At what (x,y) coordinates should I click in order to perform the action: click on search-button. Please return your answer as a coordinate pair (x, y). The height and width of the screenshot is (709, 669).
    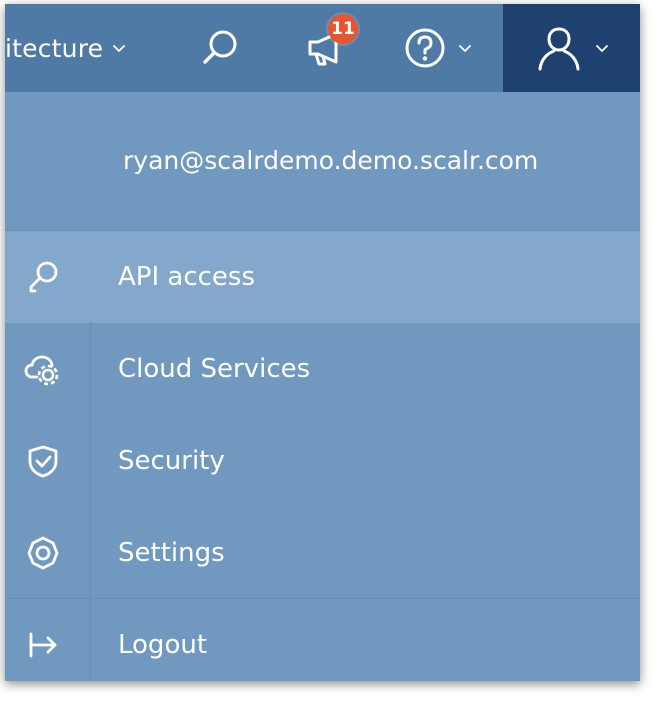
    Looking at the image, I should click on (220, 48).